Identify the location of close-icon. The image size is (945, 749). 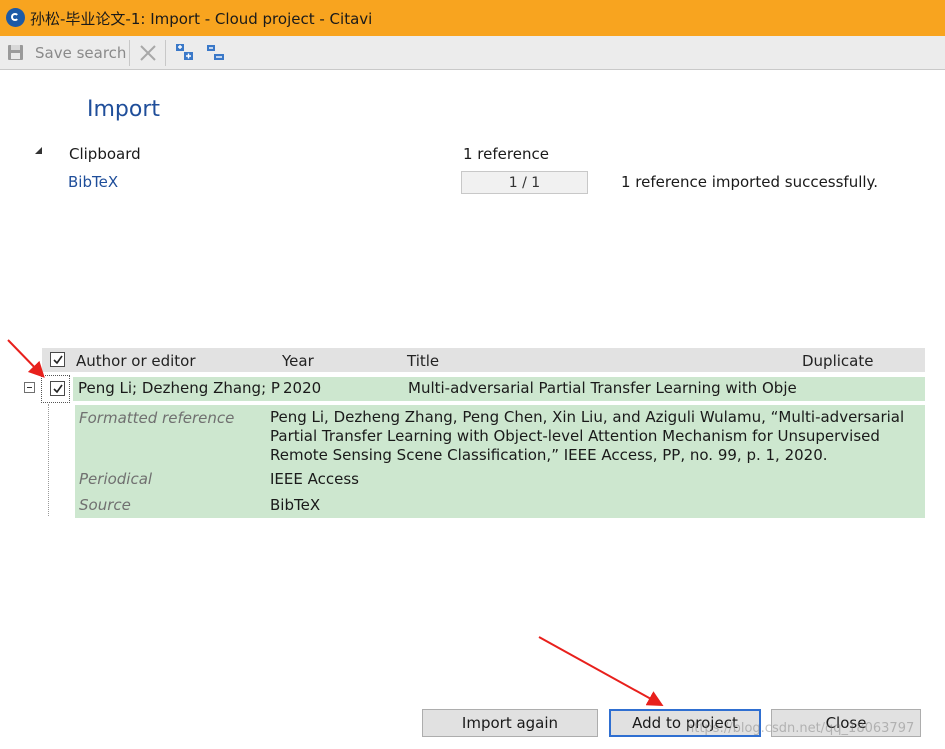
(148, 53).